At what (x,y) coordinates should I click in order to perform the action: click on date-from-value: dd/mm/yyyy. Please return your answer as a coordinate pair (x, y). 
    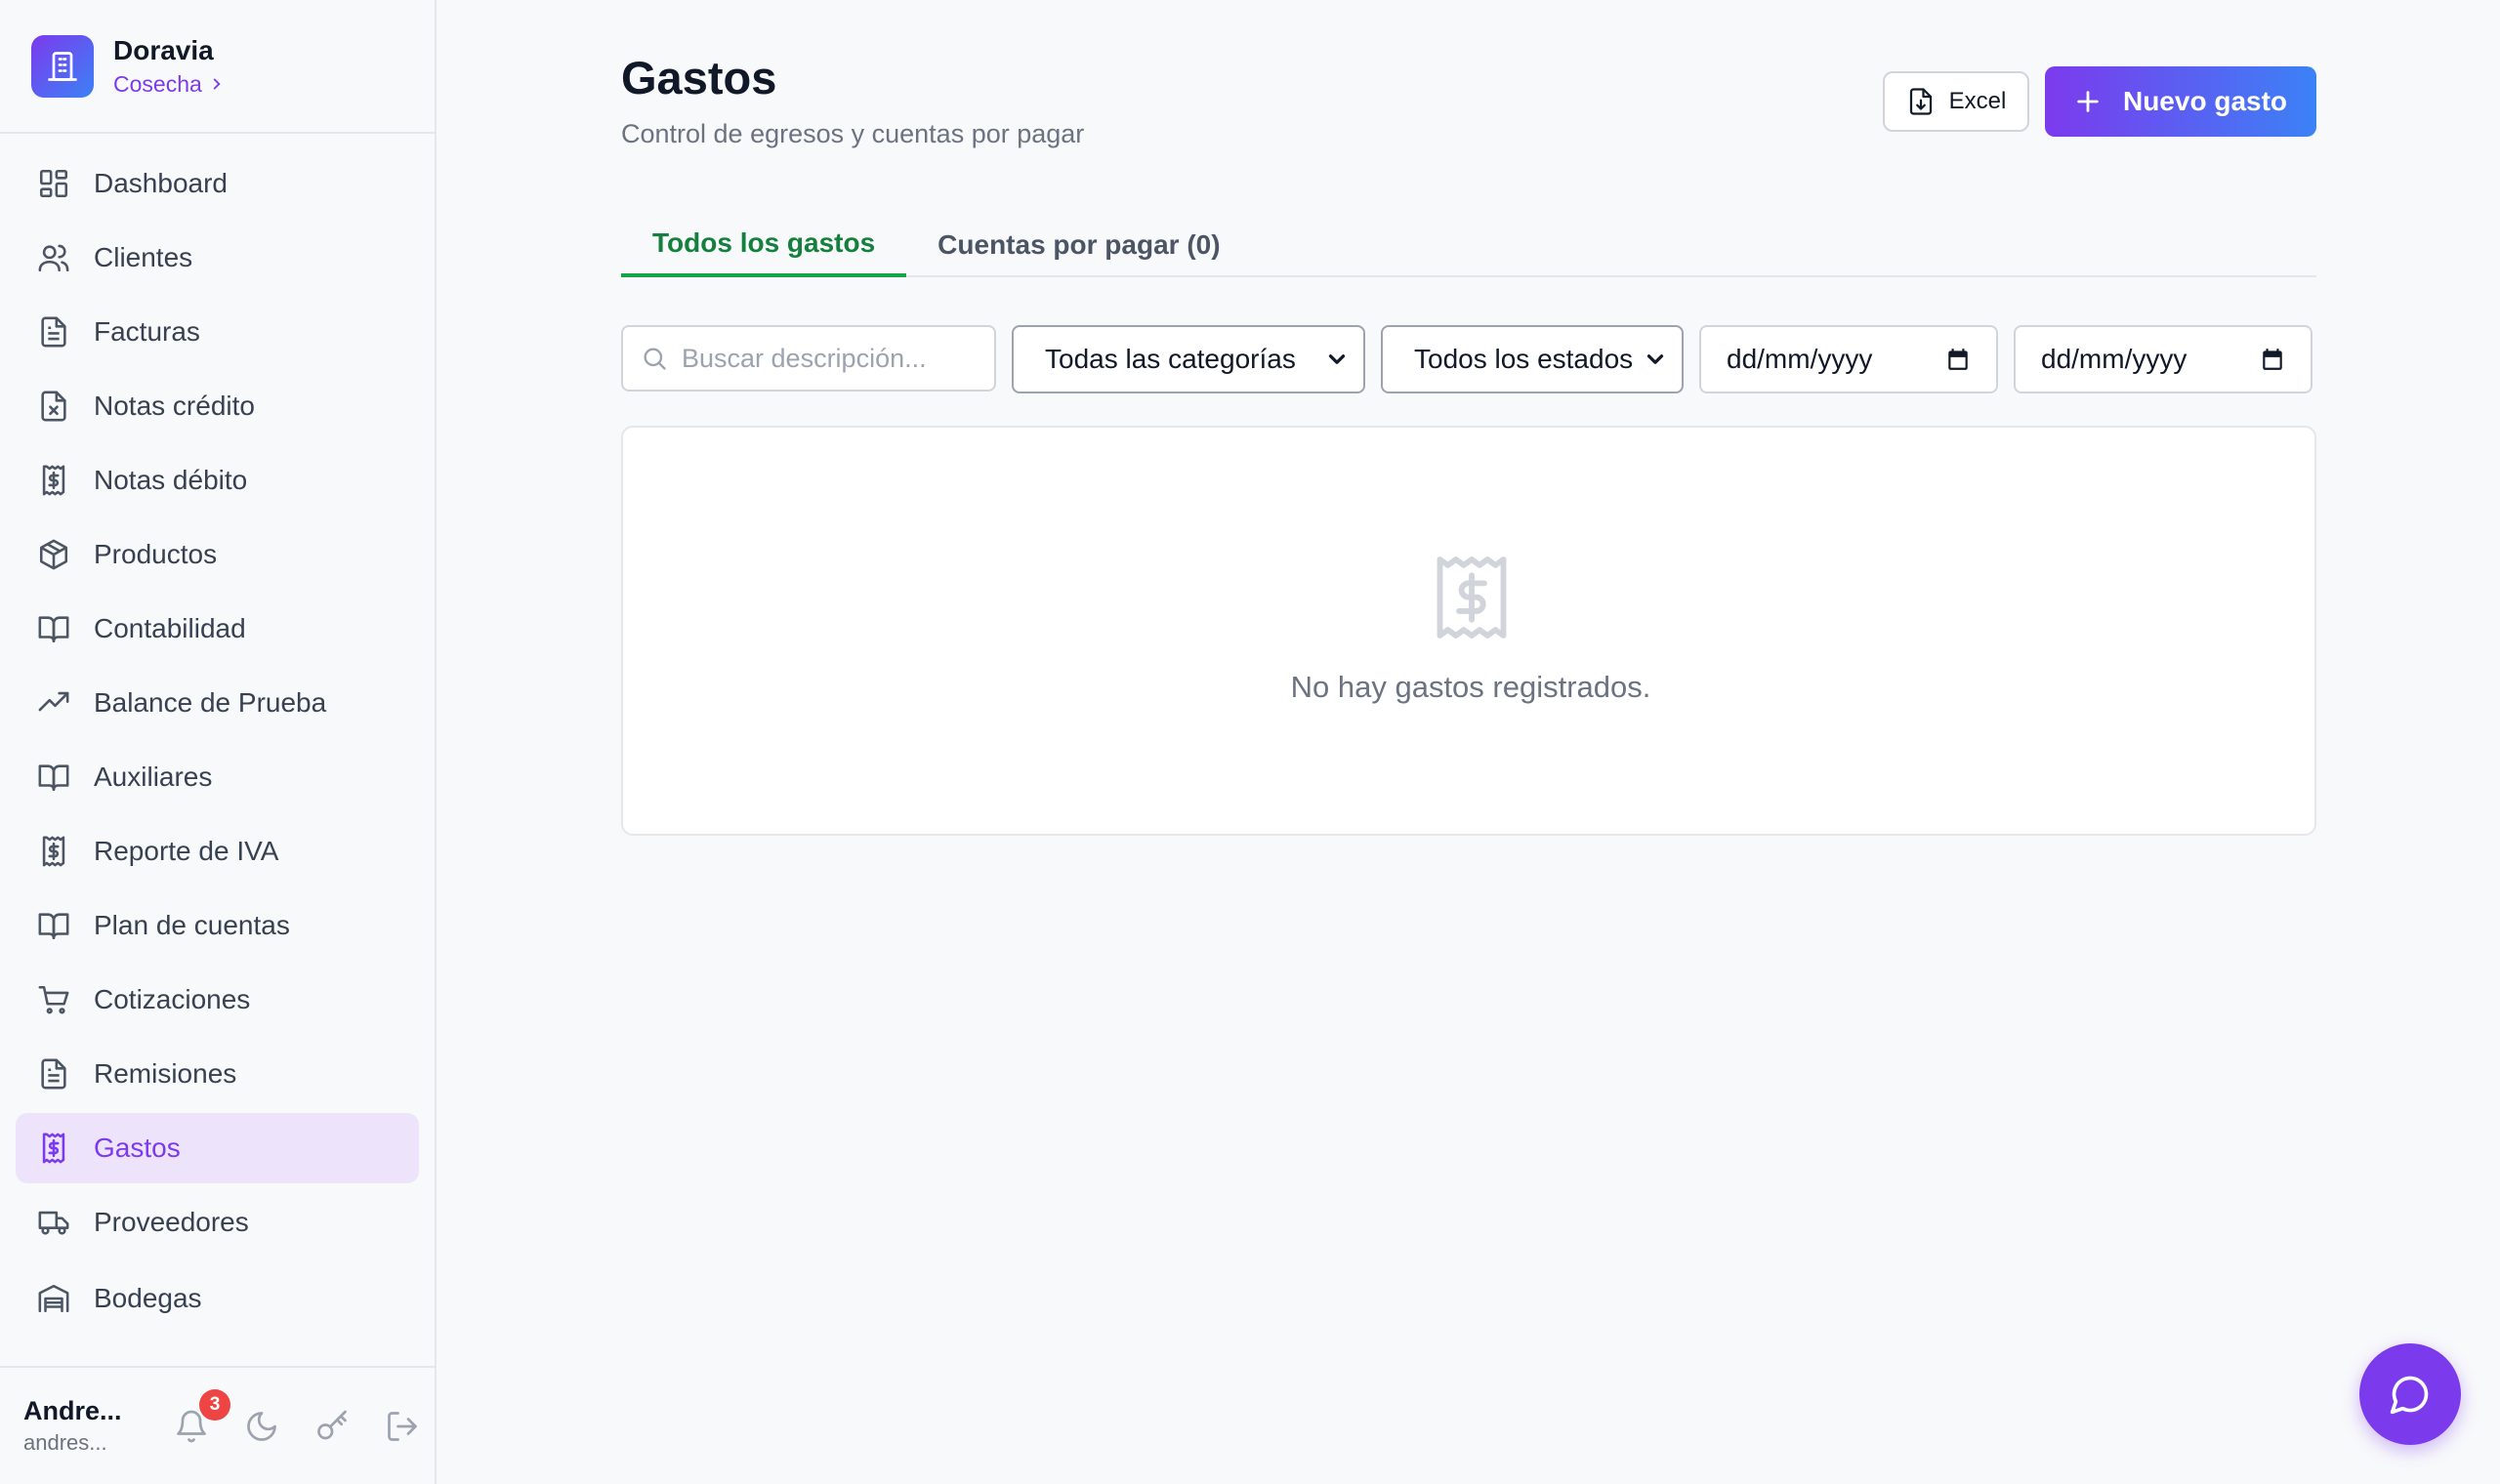
    Looking at the image, I should click on (1800, 359).